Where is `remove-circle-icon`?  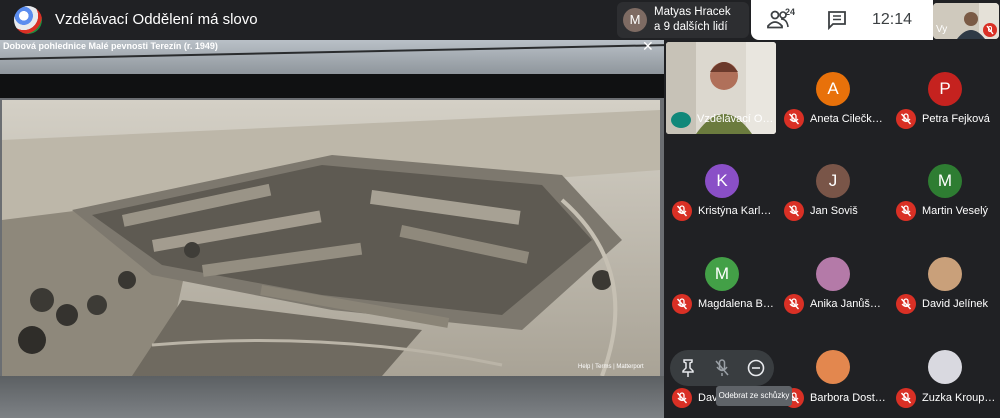 remove-circle-icon is located at coordinates (756, 368).